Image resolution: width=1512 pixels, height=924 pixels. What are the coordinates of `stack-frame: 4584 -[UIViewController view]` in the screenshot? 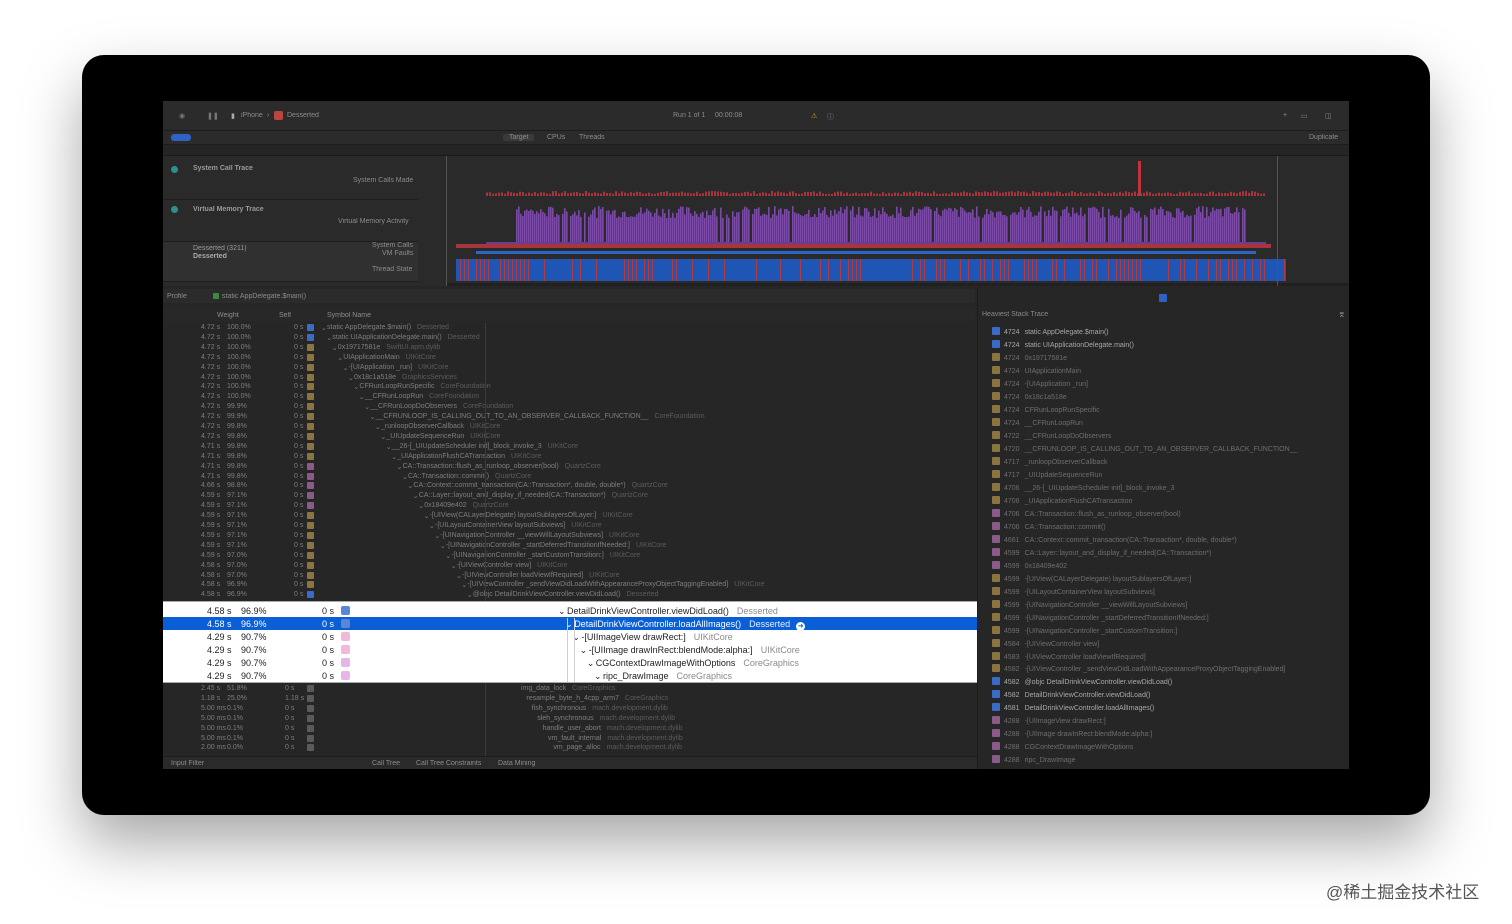 It's located at (1045, 644).